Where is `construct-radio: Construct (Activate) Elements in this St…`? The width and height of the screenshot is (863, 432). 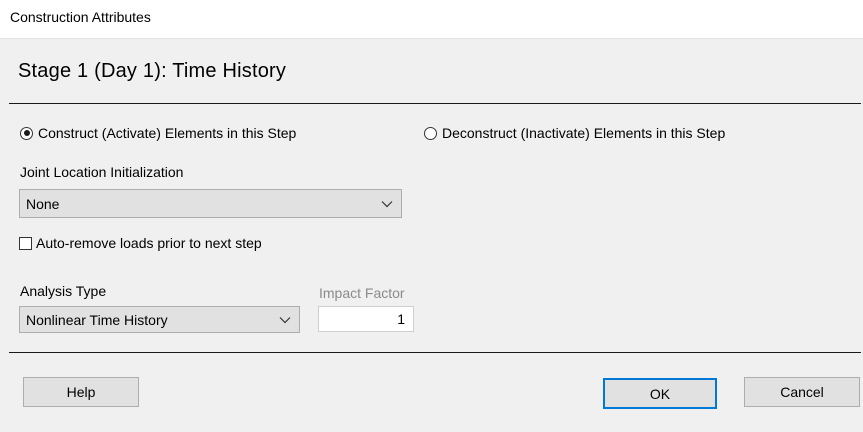 construct-radio: Construct (Activate) Elements in this St… is located at coordinates (158, 133).